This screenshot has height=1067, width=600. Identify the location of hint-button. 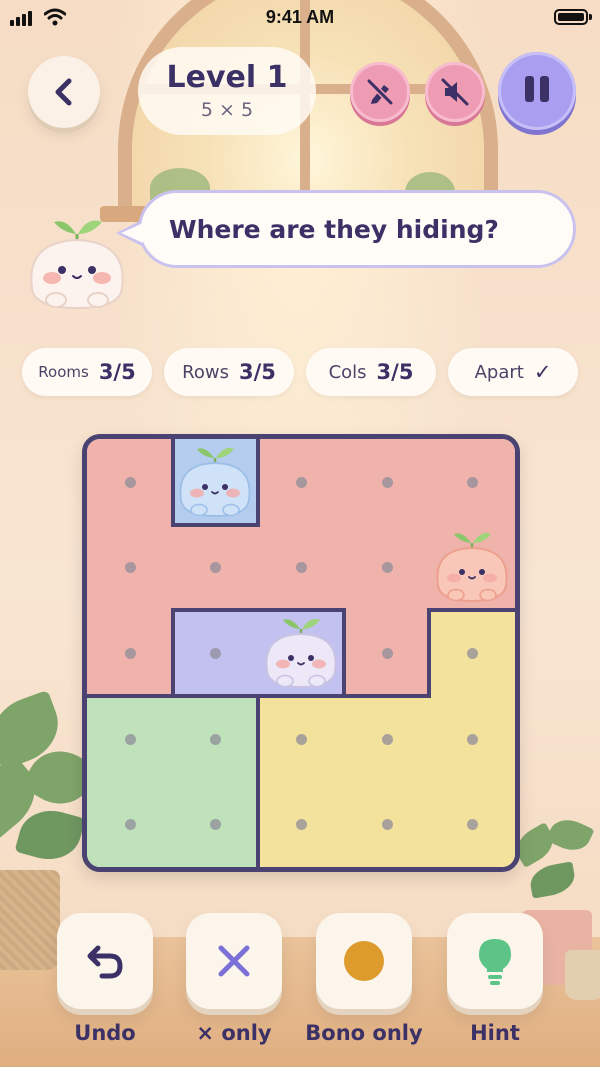
(495, 961).